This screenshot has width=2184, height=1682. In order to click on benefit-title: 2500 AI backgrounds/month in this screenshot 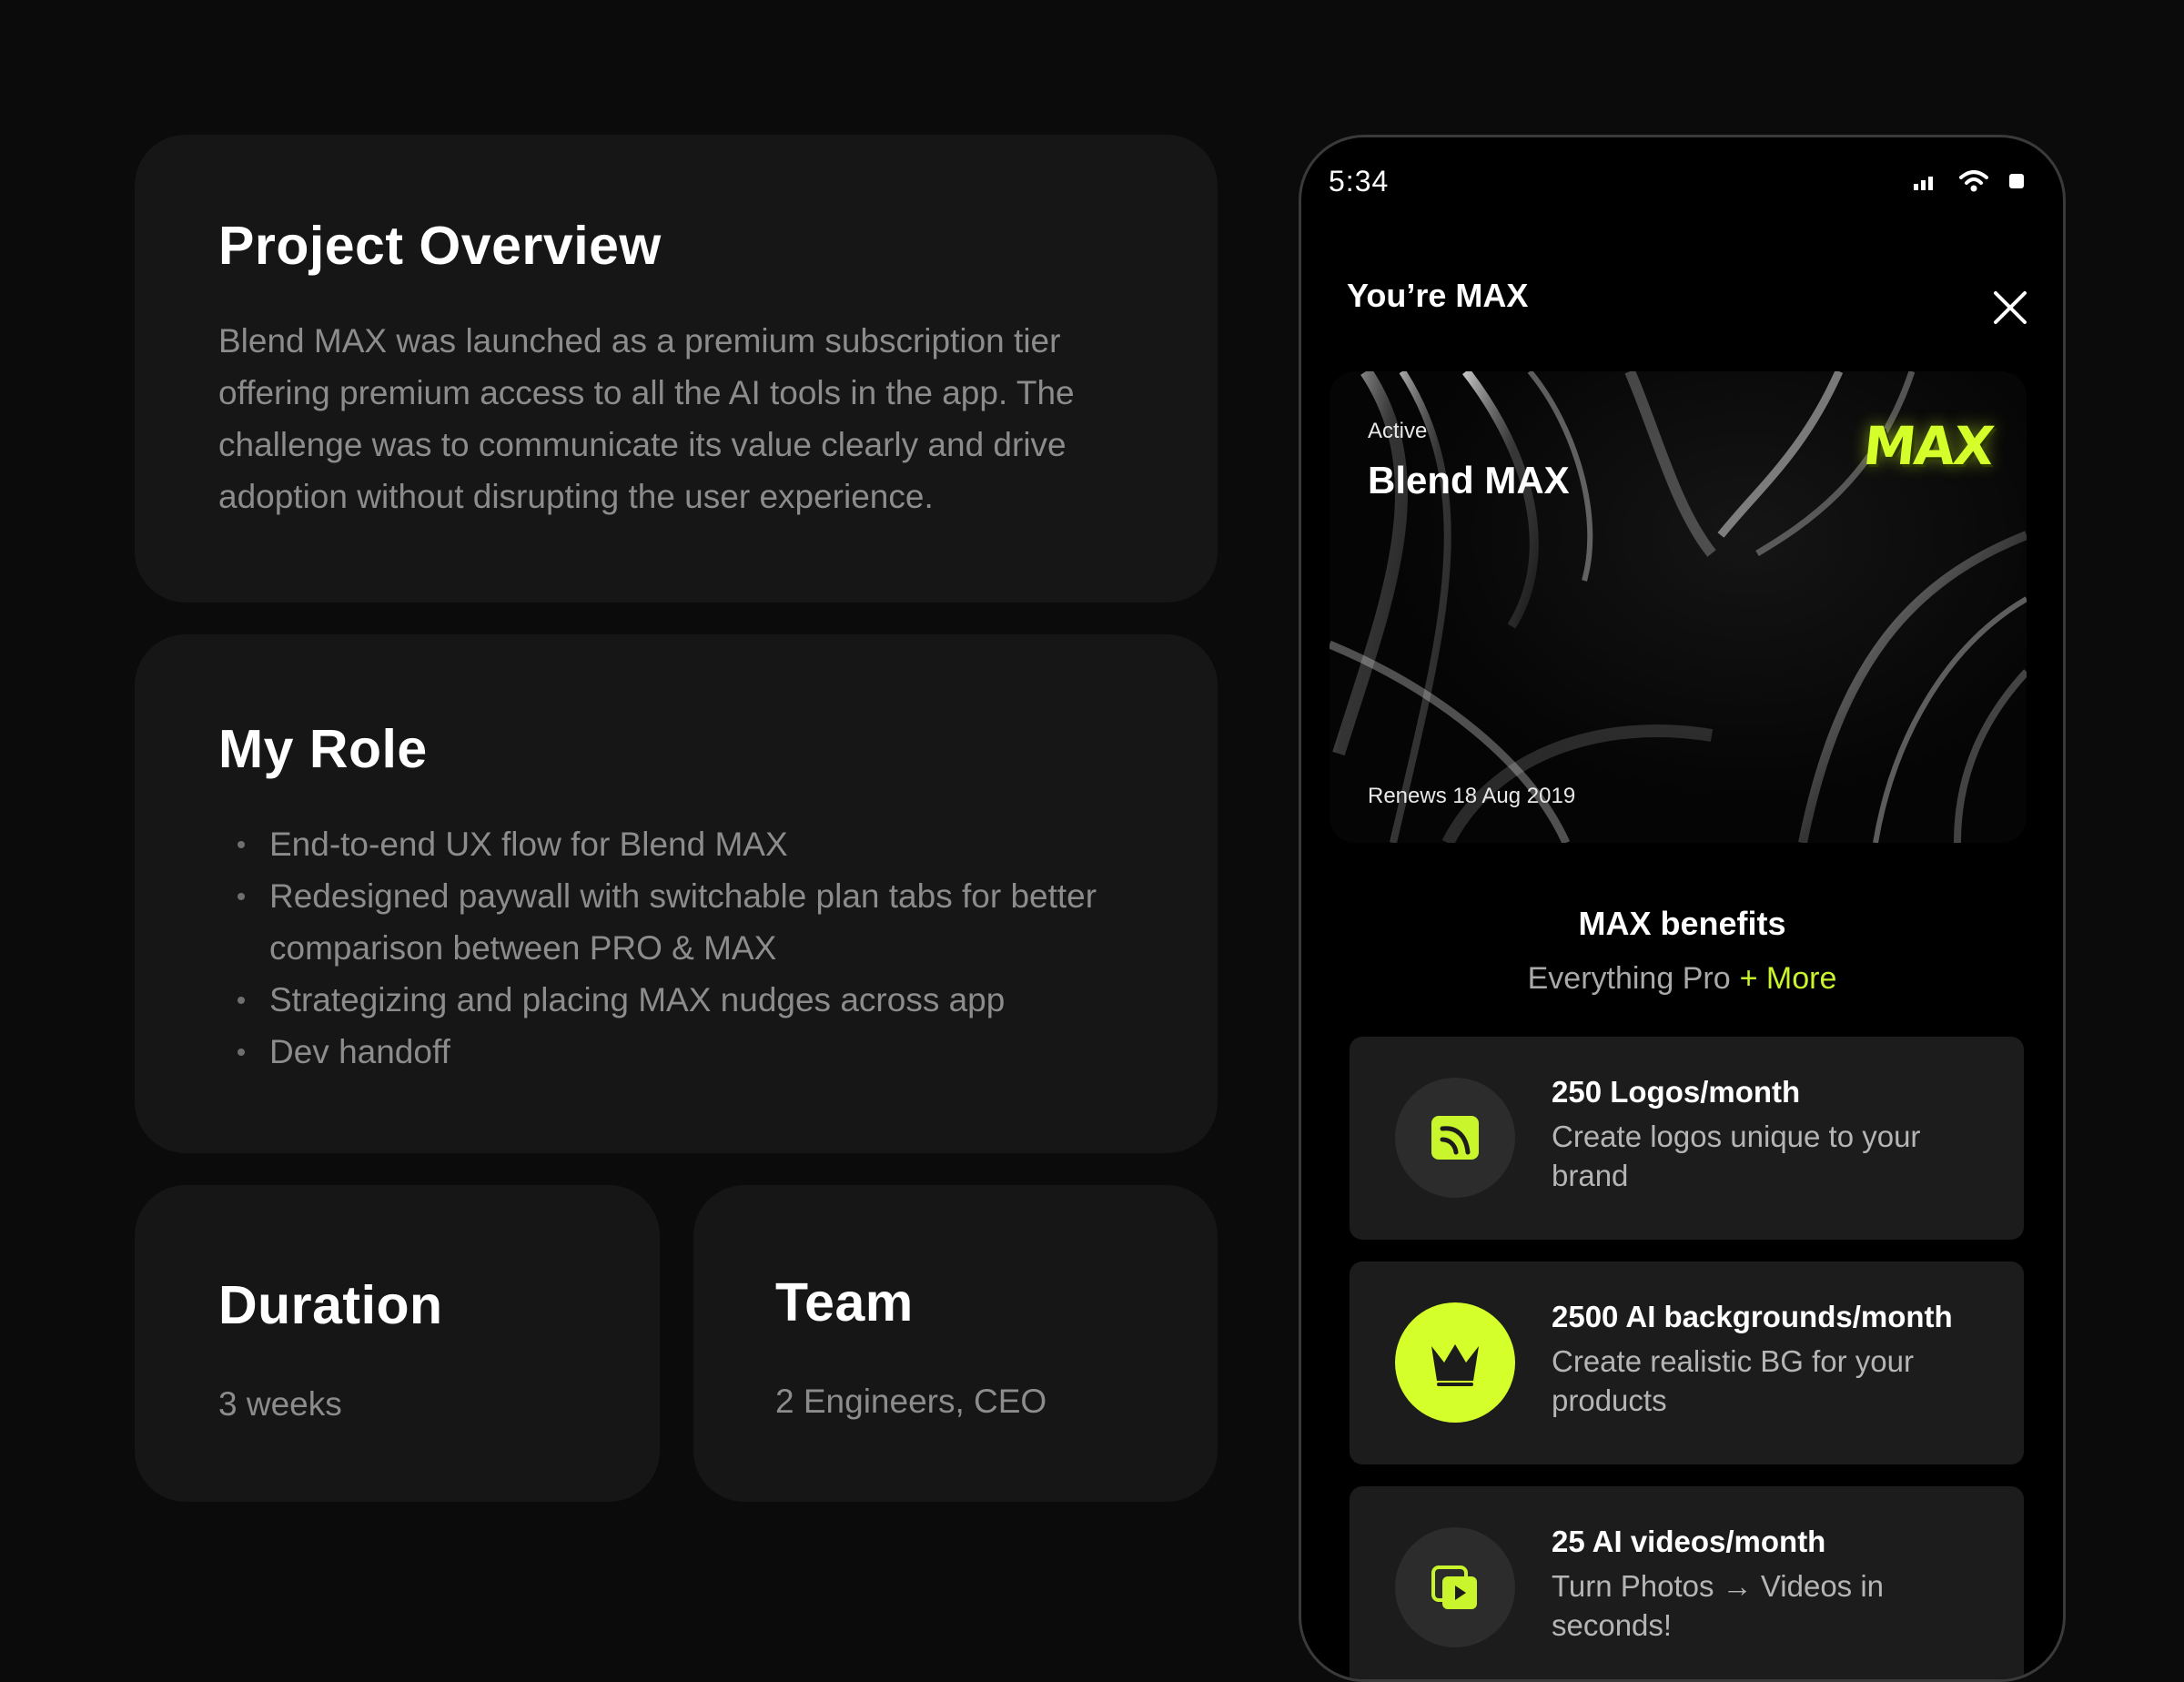, I will do `click(1752, 1316)`.